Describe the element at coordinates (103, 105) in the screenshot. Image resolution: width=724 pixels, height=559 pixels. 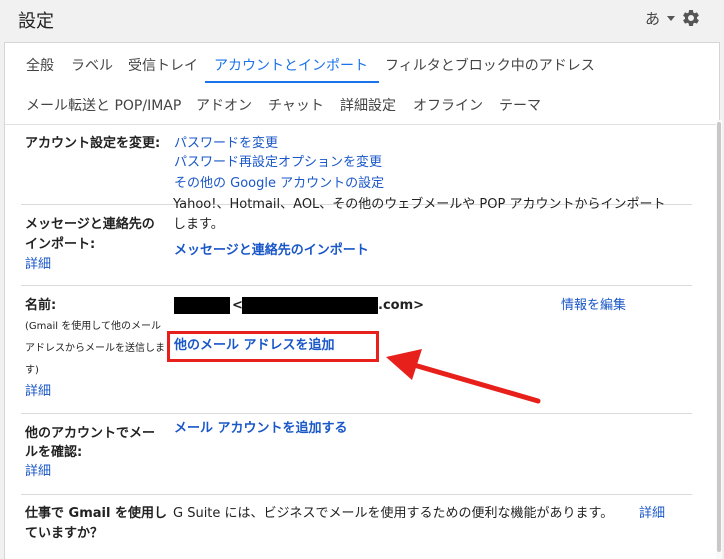
I see `tab-forwarding-pop-imap: メール転送と POP/IMAP` at that location.